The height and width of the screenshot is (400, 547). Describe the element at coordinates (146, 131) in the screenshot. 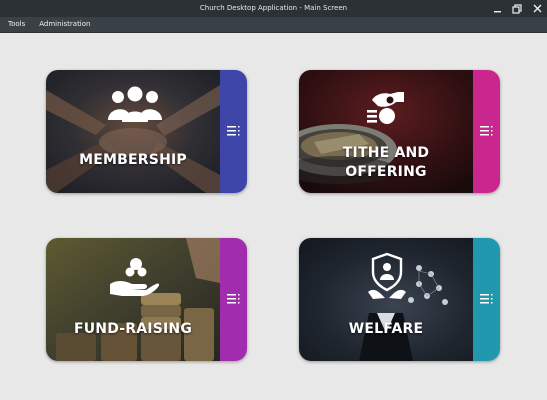

I see `membership-card: MEMBERSHIP` at that location.